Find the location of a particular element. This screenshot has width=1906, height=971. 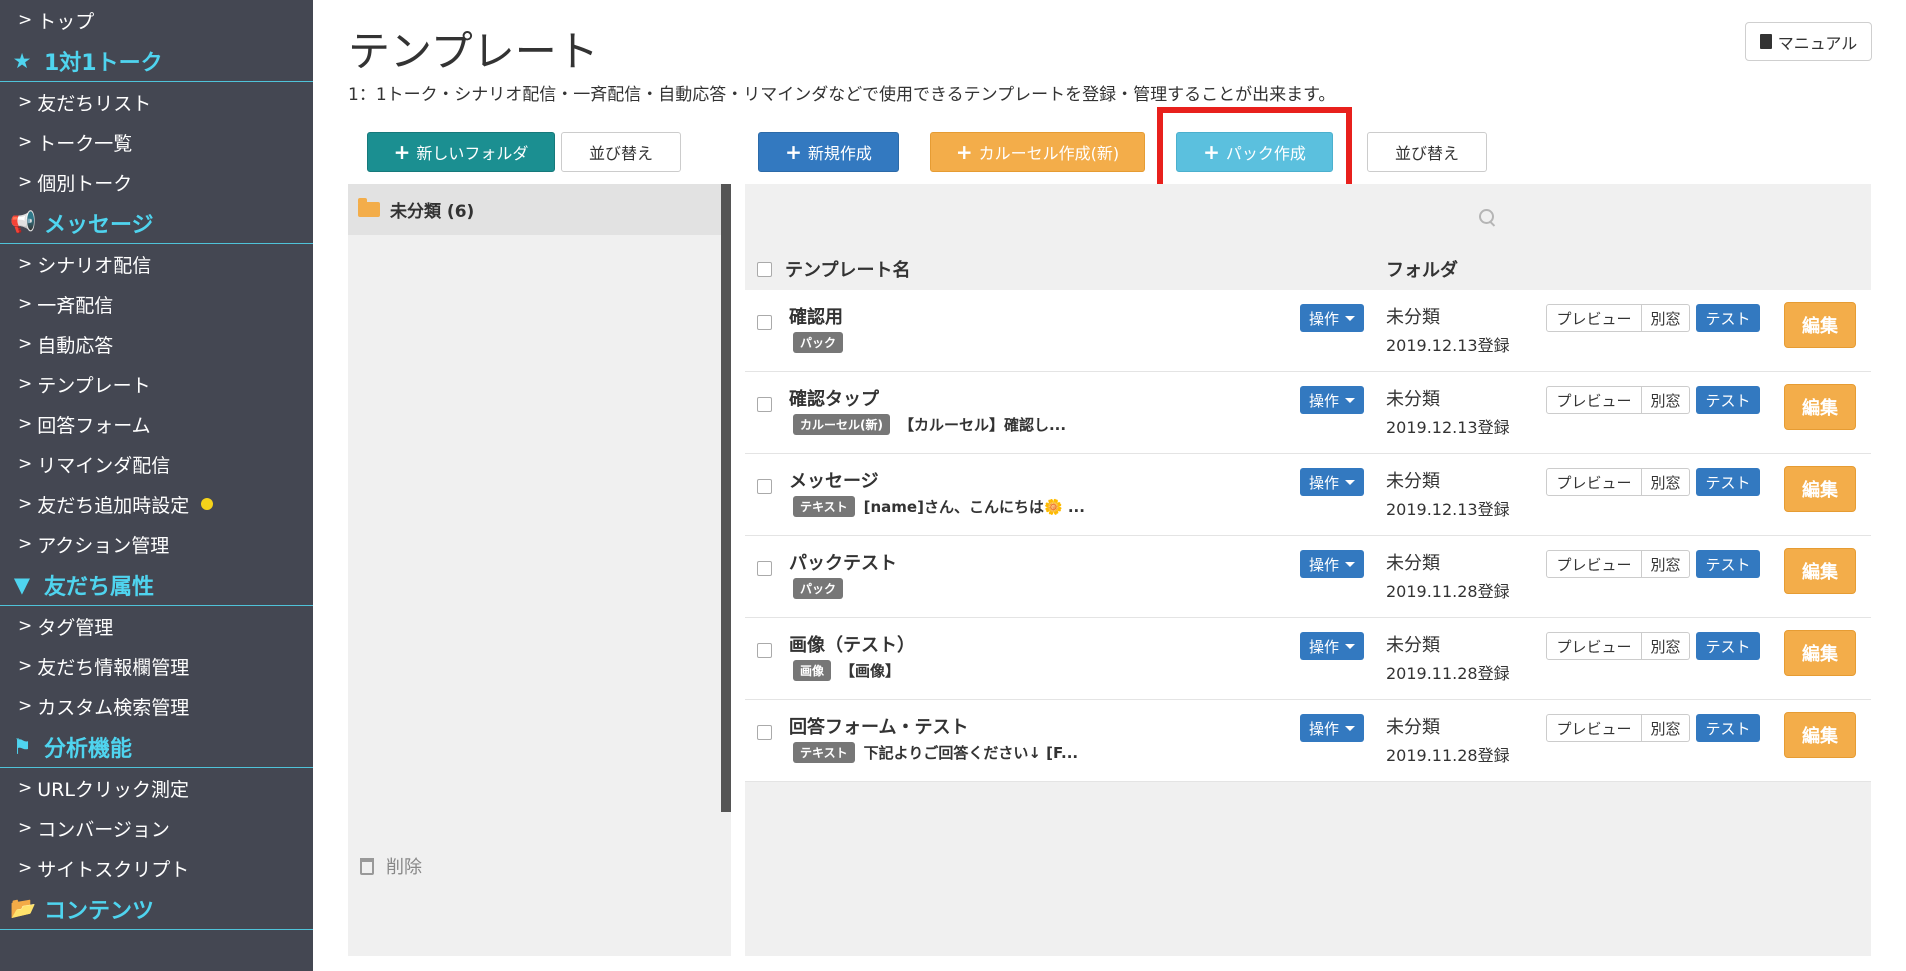

template-name: 確認用 is located at coordinates (816, 316).